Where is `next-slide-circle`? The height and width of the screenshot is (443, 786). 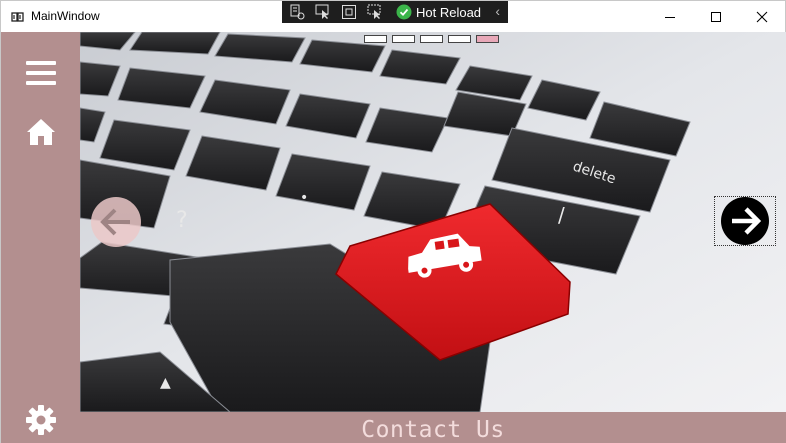
next-slide-circle is located at coordinates (745, 221).